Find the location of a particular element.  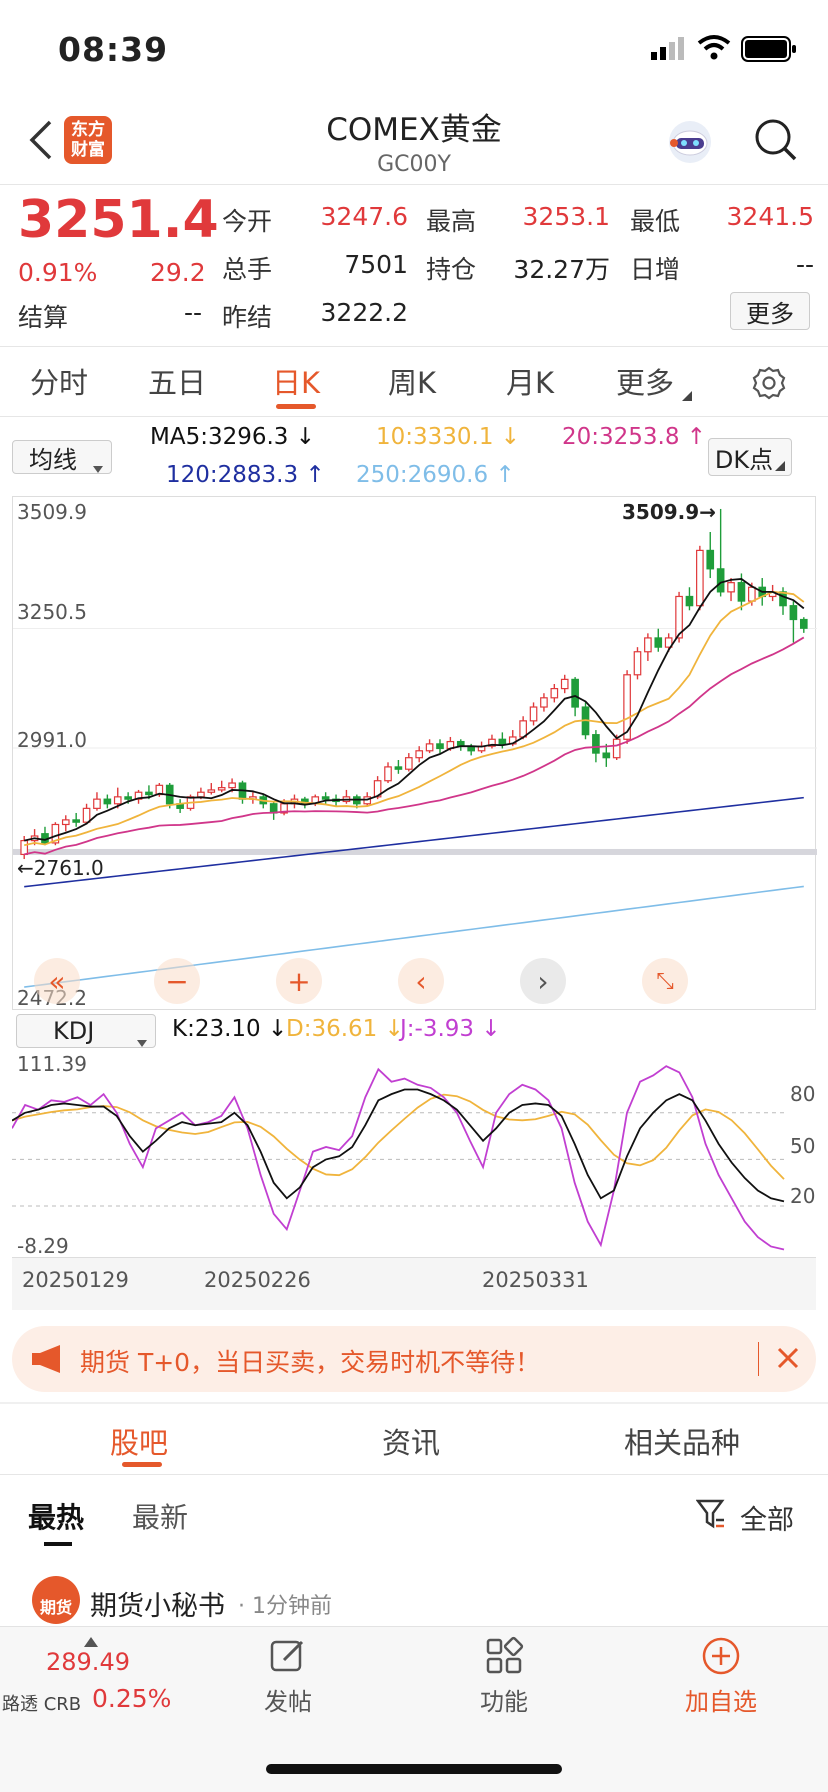

home-indicator is located at coordinates (414, 1769).